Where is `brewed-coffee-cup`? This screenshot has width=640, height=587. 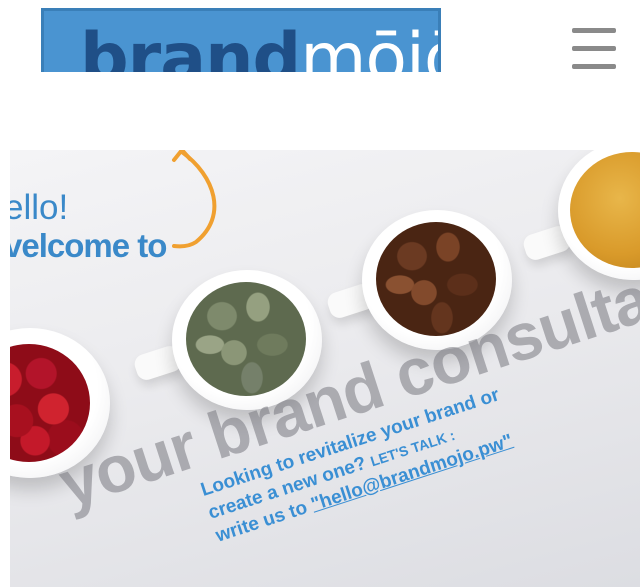
brewed-coffee-cup is located at coordinates (599, 215).